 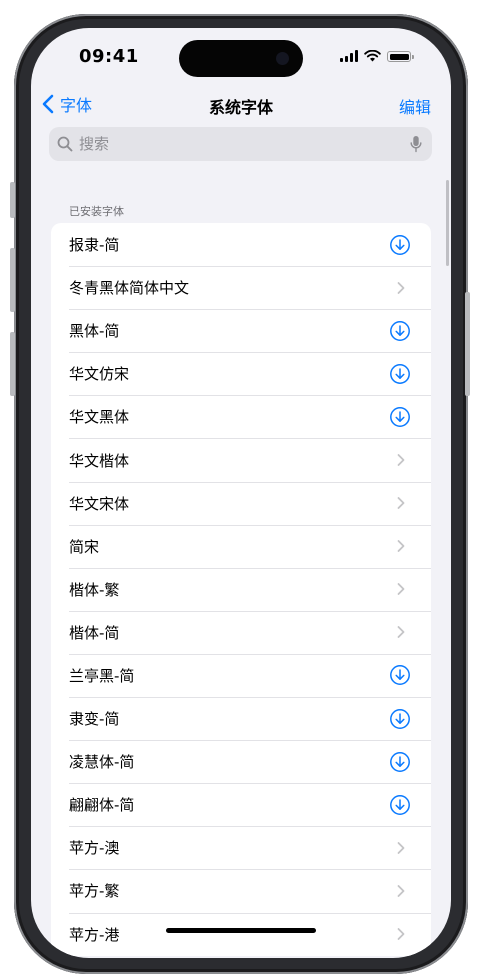 What do you see at coordinates (241, 890) in the screenshot?
I see `font-row: 苹方-繁` at bounding box center [241, 890].